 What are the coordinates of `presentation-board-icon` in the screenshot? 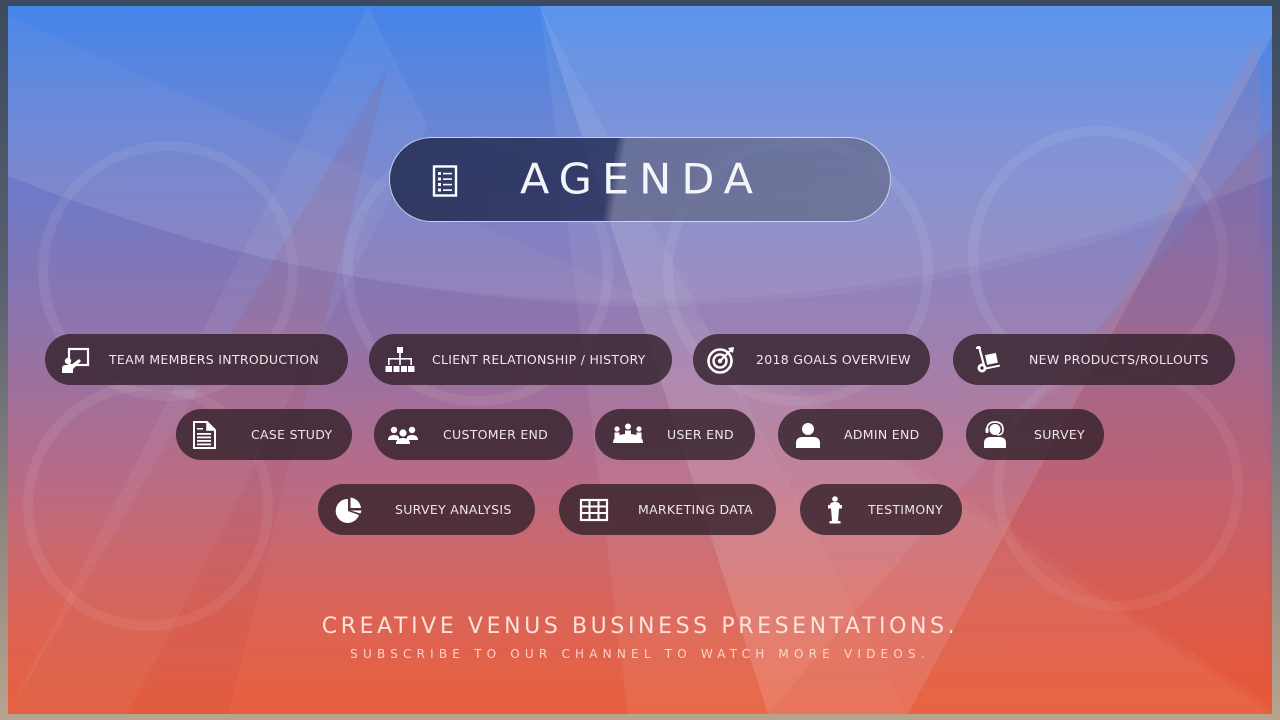 It's located at (76, 360).